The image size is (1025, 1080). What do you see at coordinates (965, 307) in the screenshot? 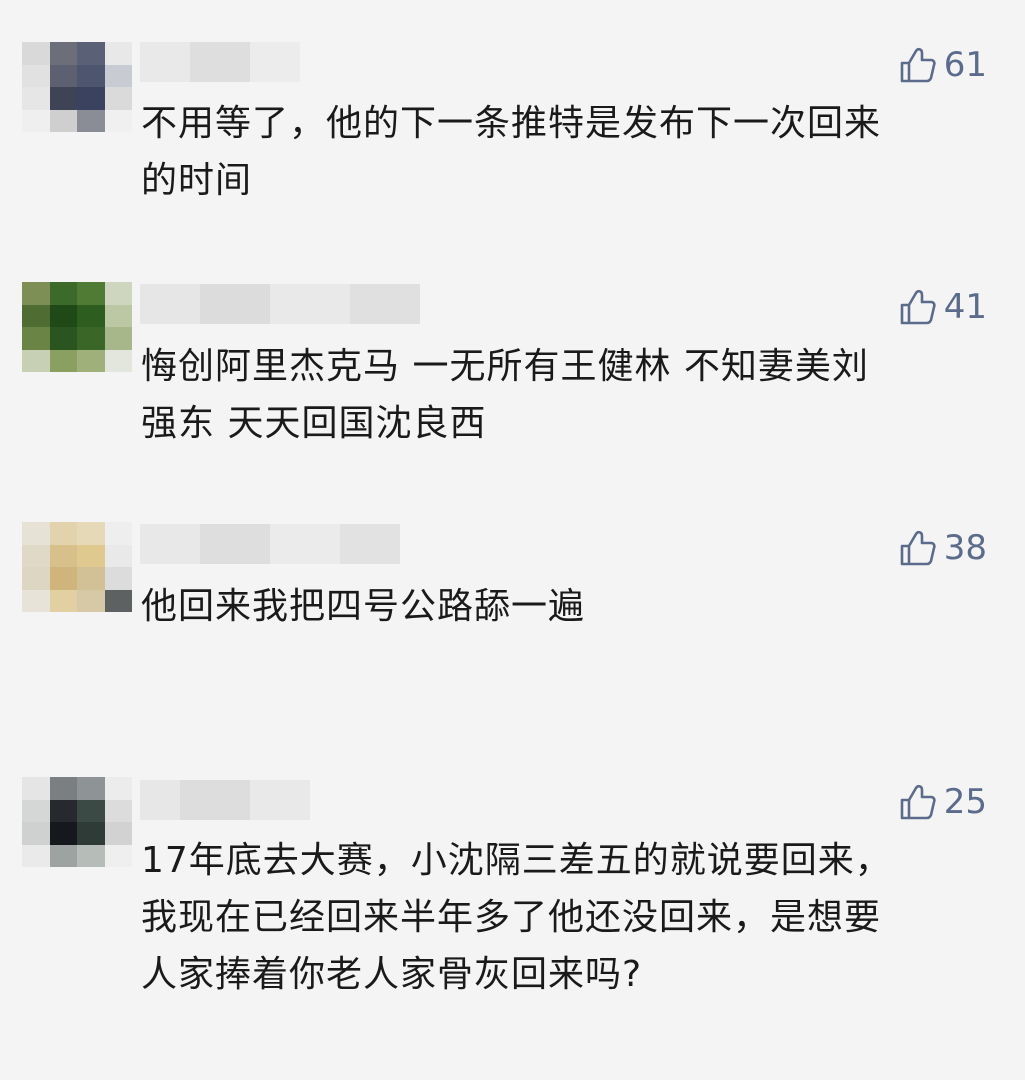
I see `like-count: 41` at bounding box center [965, 307].